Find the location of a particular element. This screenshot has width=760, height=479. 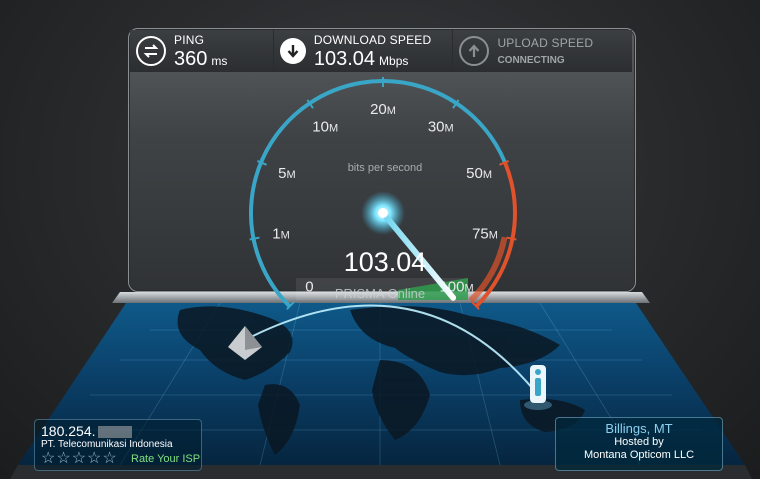

gauge-tick-label: 50M is located at coordinates (479, 173).